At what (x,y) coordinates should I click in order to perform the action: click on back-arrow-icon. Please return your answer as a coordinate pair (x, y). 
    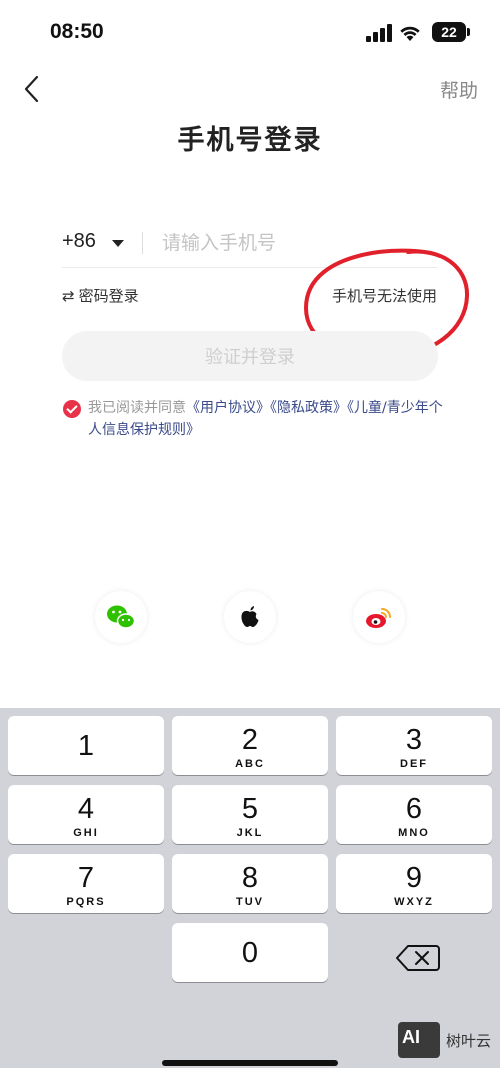
    Looking at the image, I should click on (33, 89).